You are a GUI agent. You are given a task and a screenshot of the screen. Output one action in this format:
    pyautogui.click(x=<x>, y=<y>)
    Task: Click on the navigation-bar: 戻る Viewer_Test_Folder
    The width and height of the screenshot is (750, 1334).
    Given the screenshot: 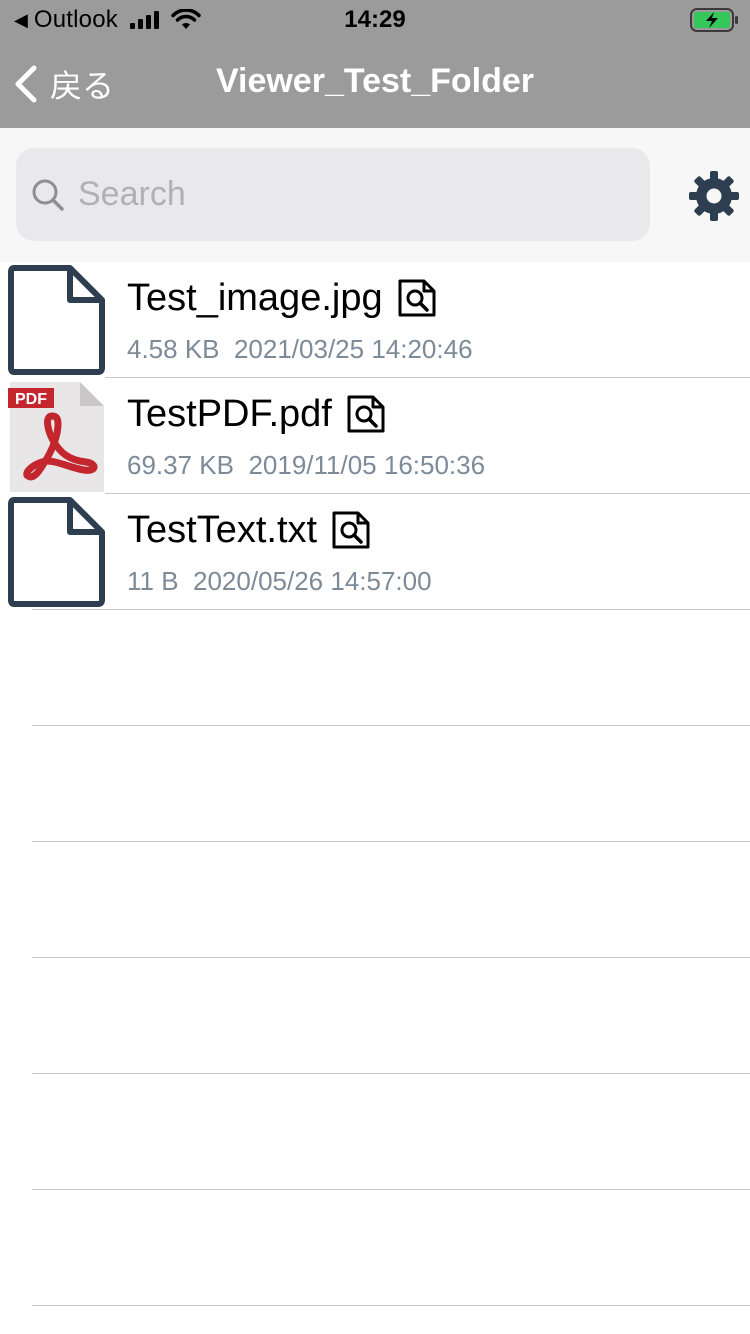 What is the action you would take?
    pyautogui.click(x=375, y=84)
    